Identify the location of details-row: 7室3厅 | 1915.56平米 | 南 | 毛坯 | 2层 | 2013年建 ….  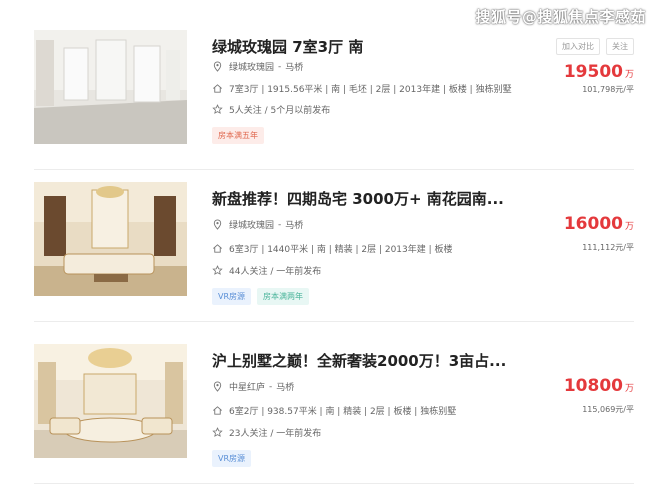
(362, 88).